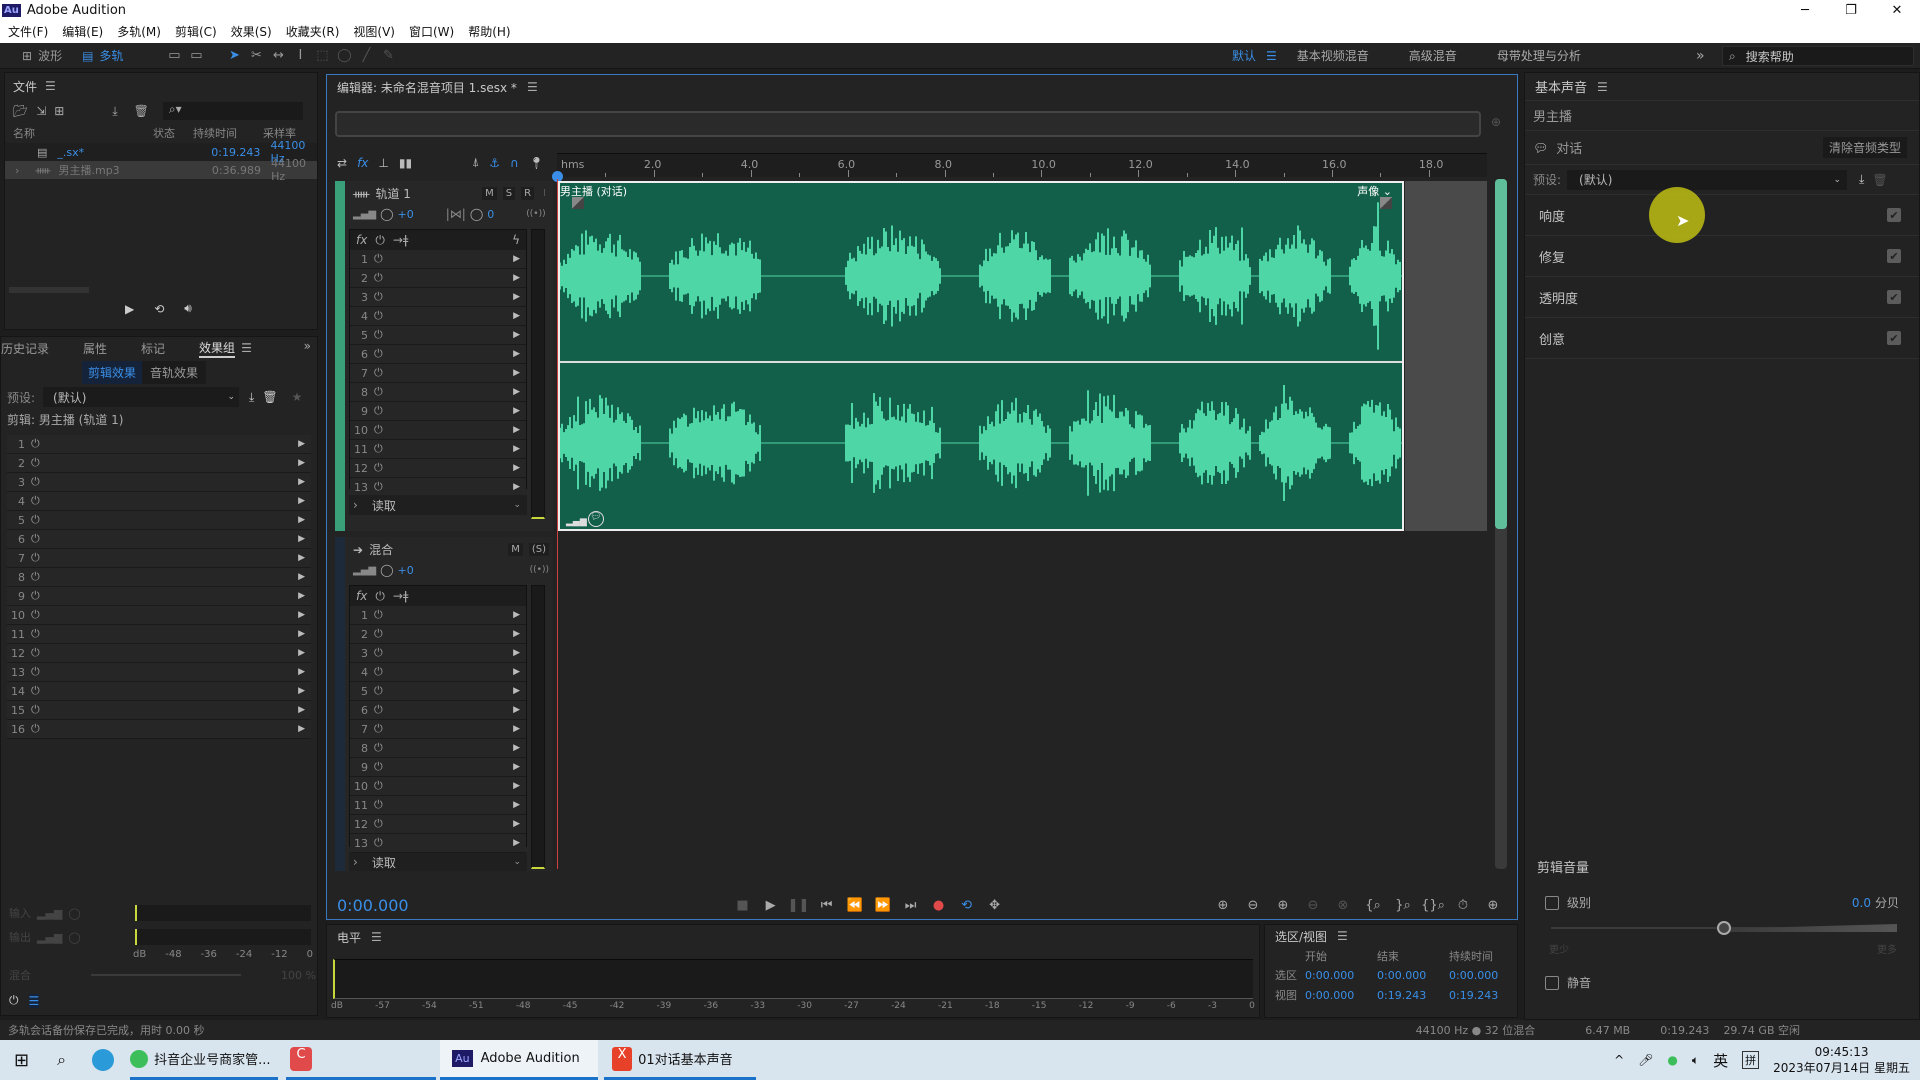 The height and width of the screenshot is (1080, 1920). I want to click on clip-volume-icon: ▂▄▆, so click(576, 522).